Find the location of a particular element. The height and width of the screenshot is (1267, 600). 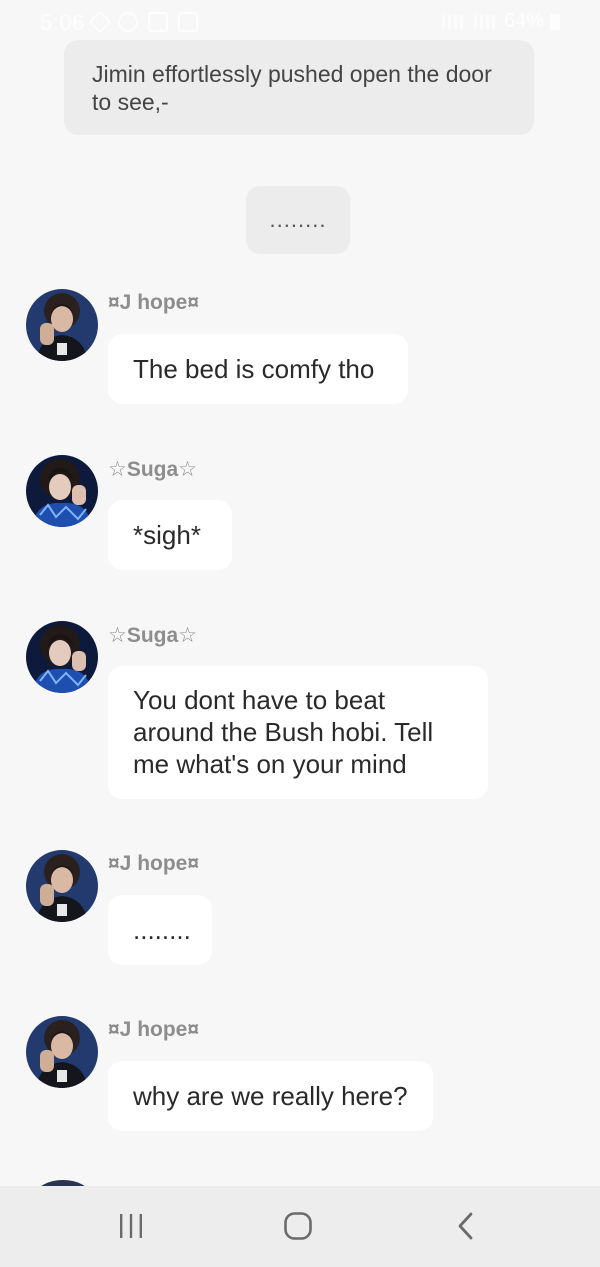

notification-box-icon is located at coordinates (158, 22).